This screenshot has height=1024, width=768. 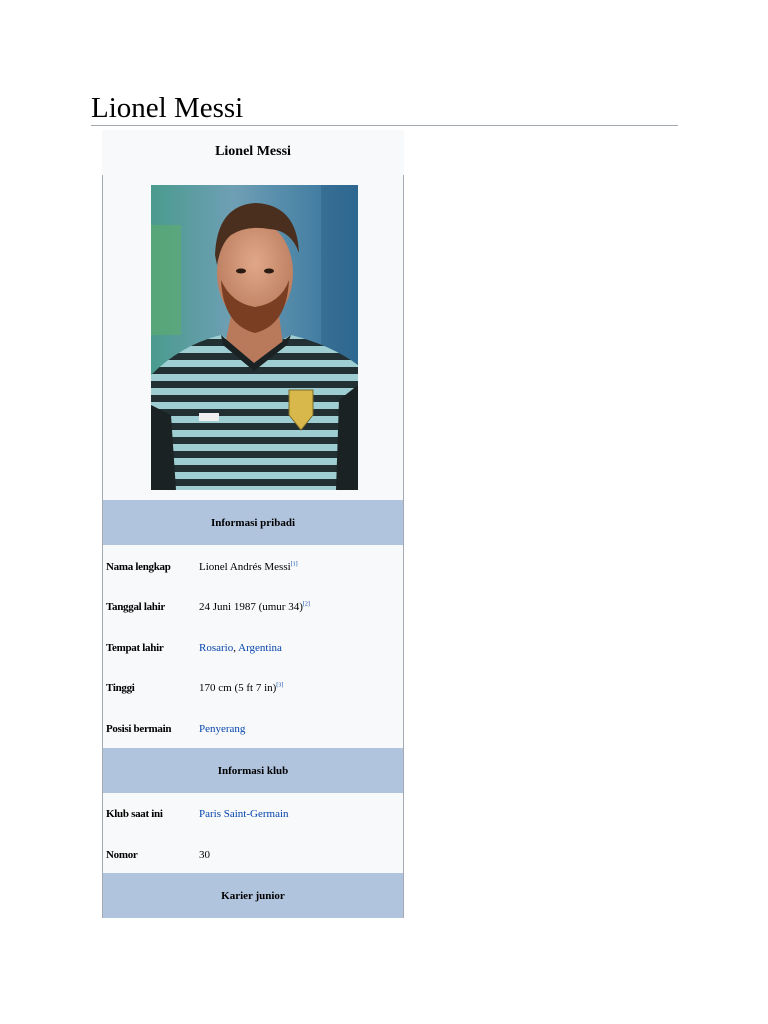 I want to click on link-position: Penyerang, so click(x=222, y=729).